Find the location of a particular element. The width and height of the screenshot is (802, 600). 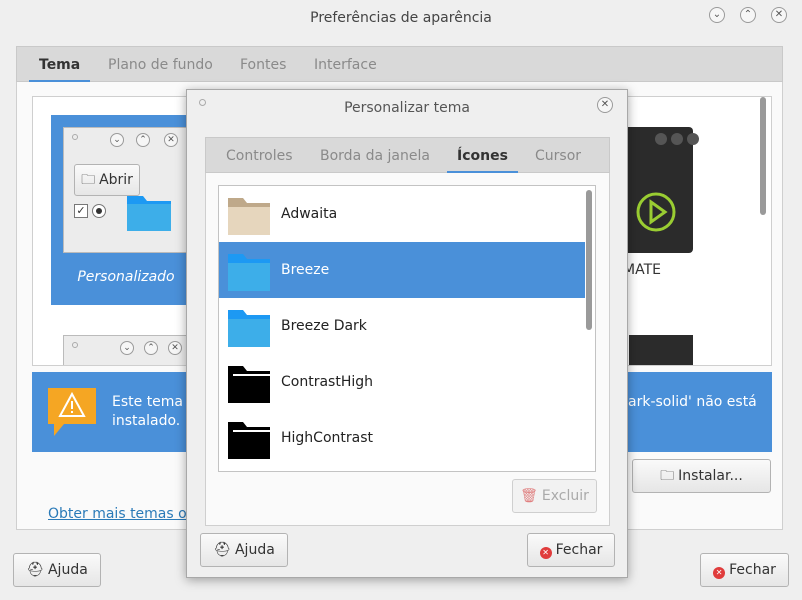

media-play-icon is located at coordinates (656, 212).